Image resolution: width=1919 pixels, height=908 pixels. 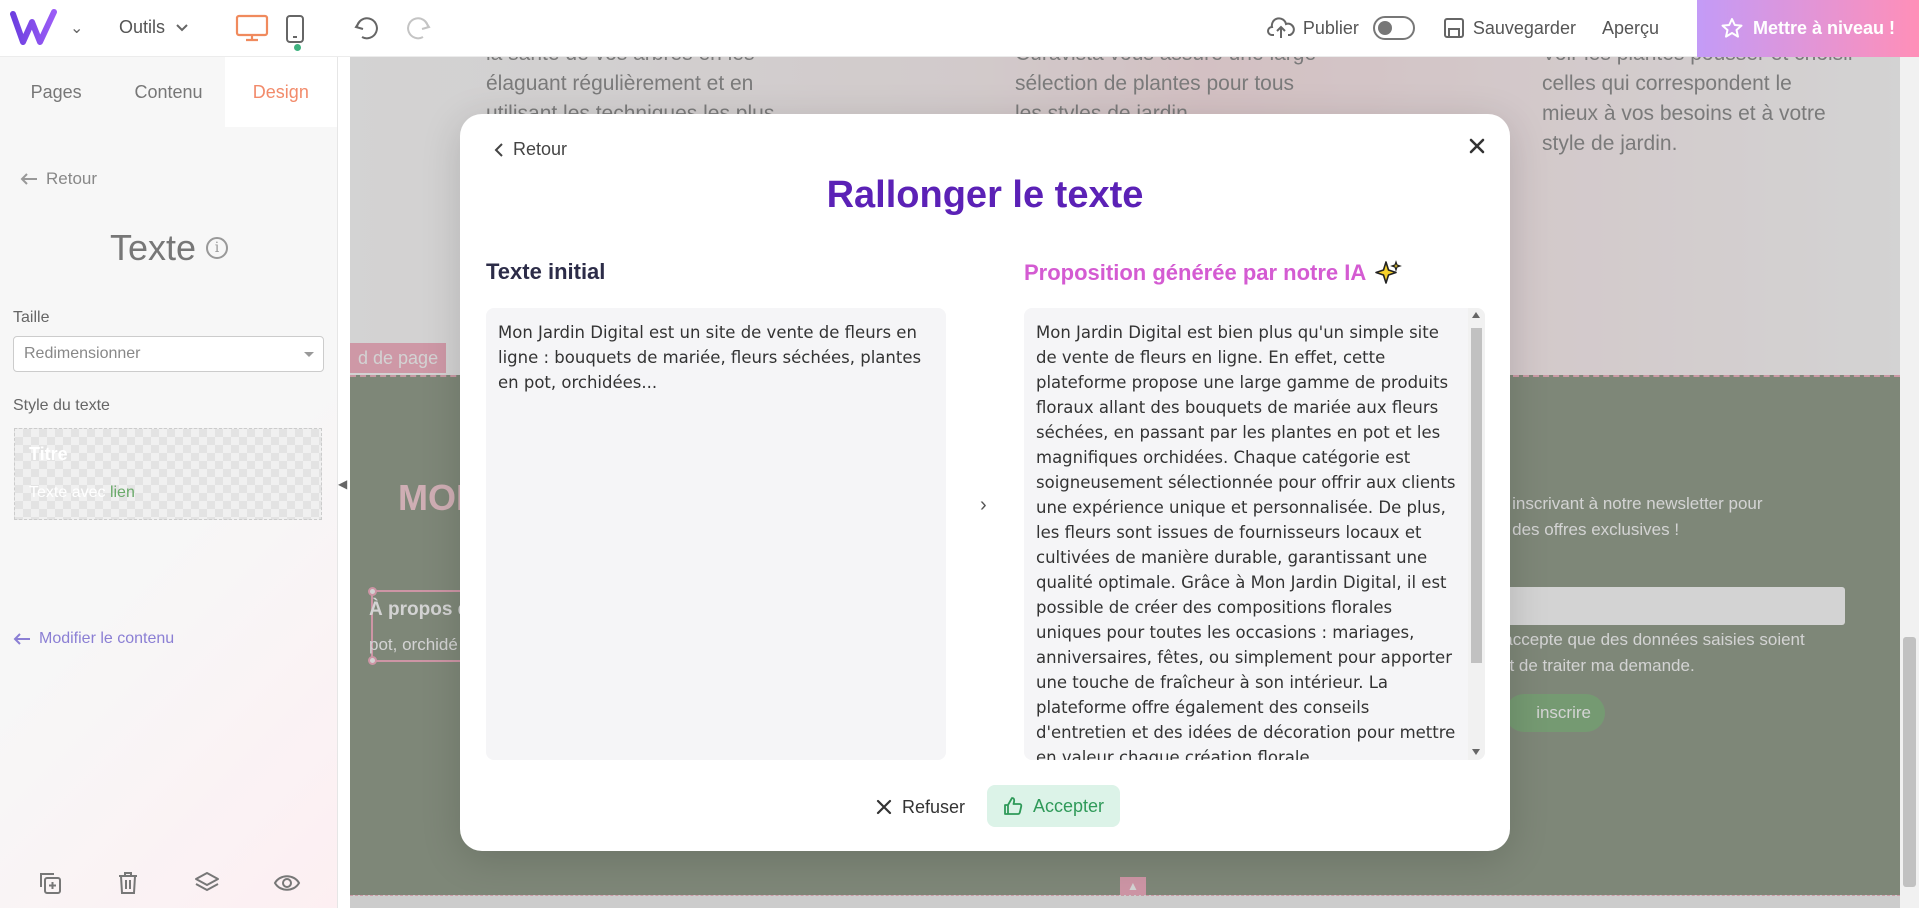 What do you see at coordinates (61, 405) in the screenshot?
I see `text-style-label: Style du texte` at bounding box center [61, 405].